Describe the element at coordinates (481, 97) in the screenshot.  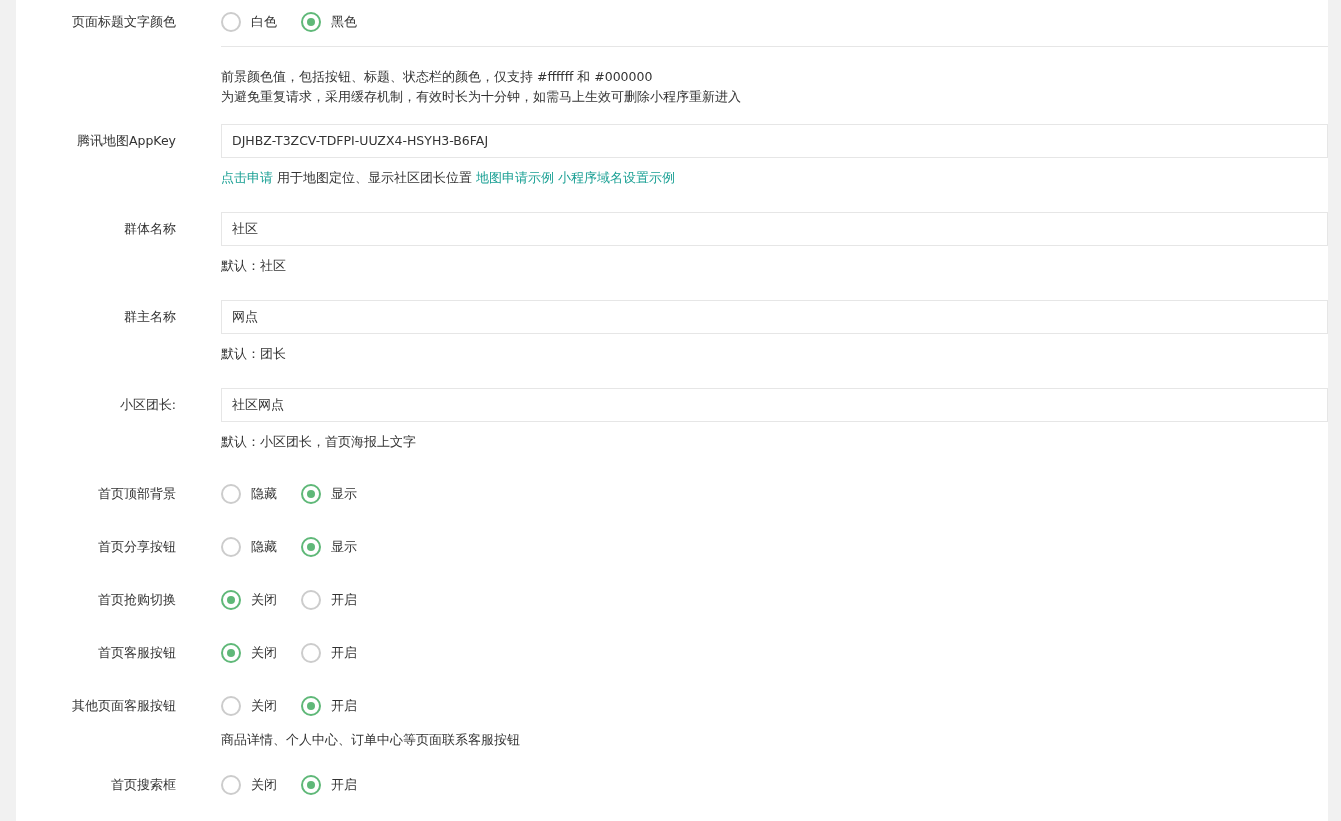
I see `help-text: 为避免重复请求，采用缓存机制，有效时长为十分钟，如需马上生效可删除小程序重新进入` at that location.